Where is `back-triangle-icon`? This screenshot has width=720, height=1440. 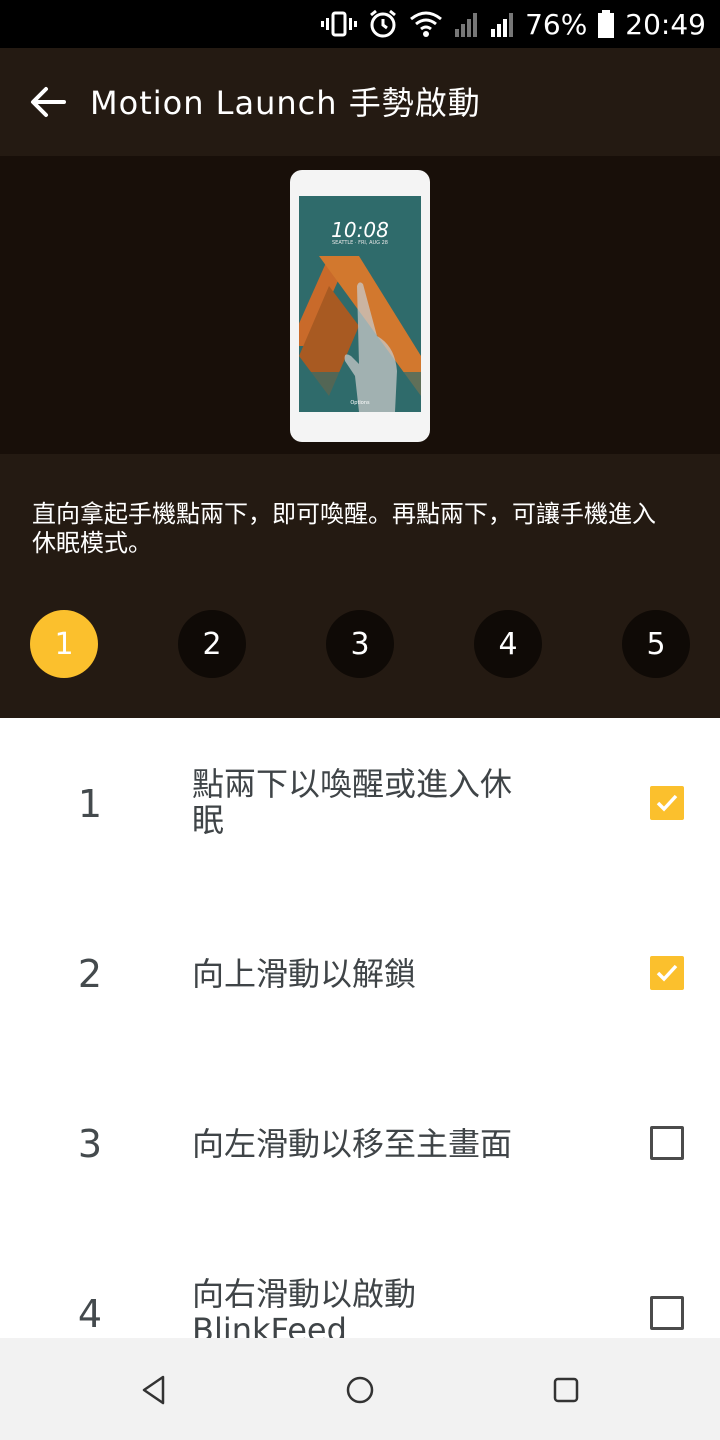 back-triangle-icon is located at coordinates (153, 1390).